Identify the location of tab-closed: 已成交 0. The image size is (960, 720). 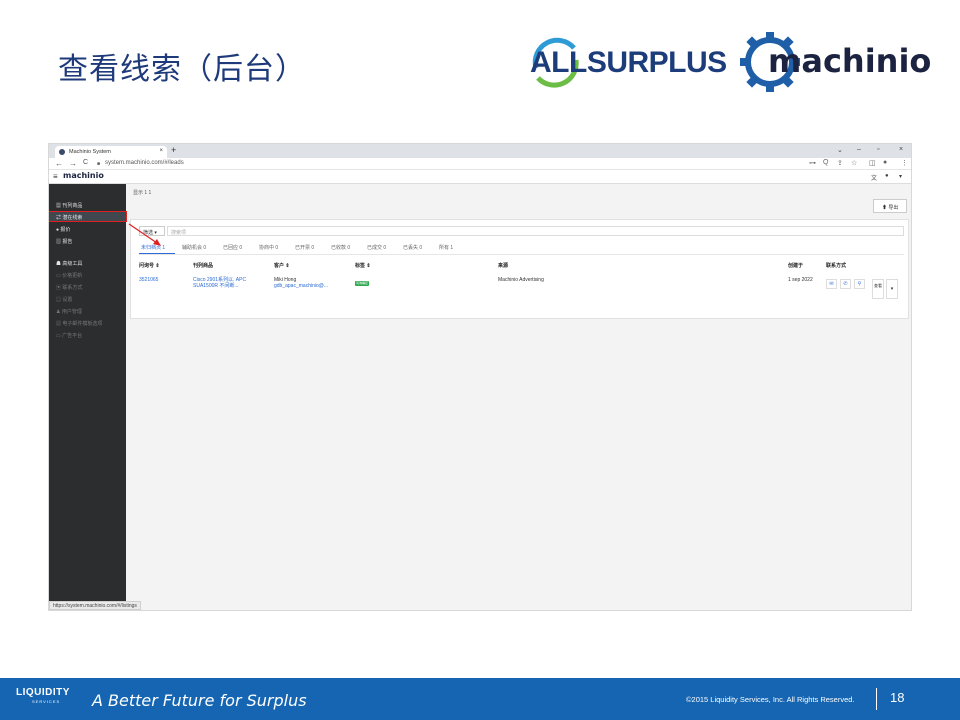
(376, 247).